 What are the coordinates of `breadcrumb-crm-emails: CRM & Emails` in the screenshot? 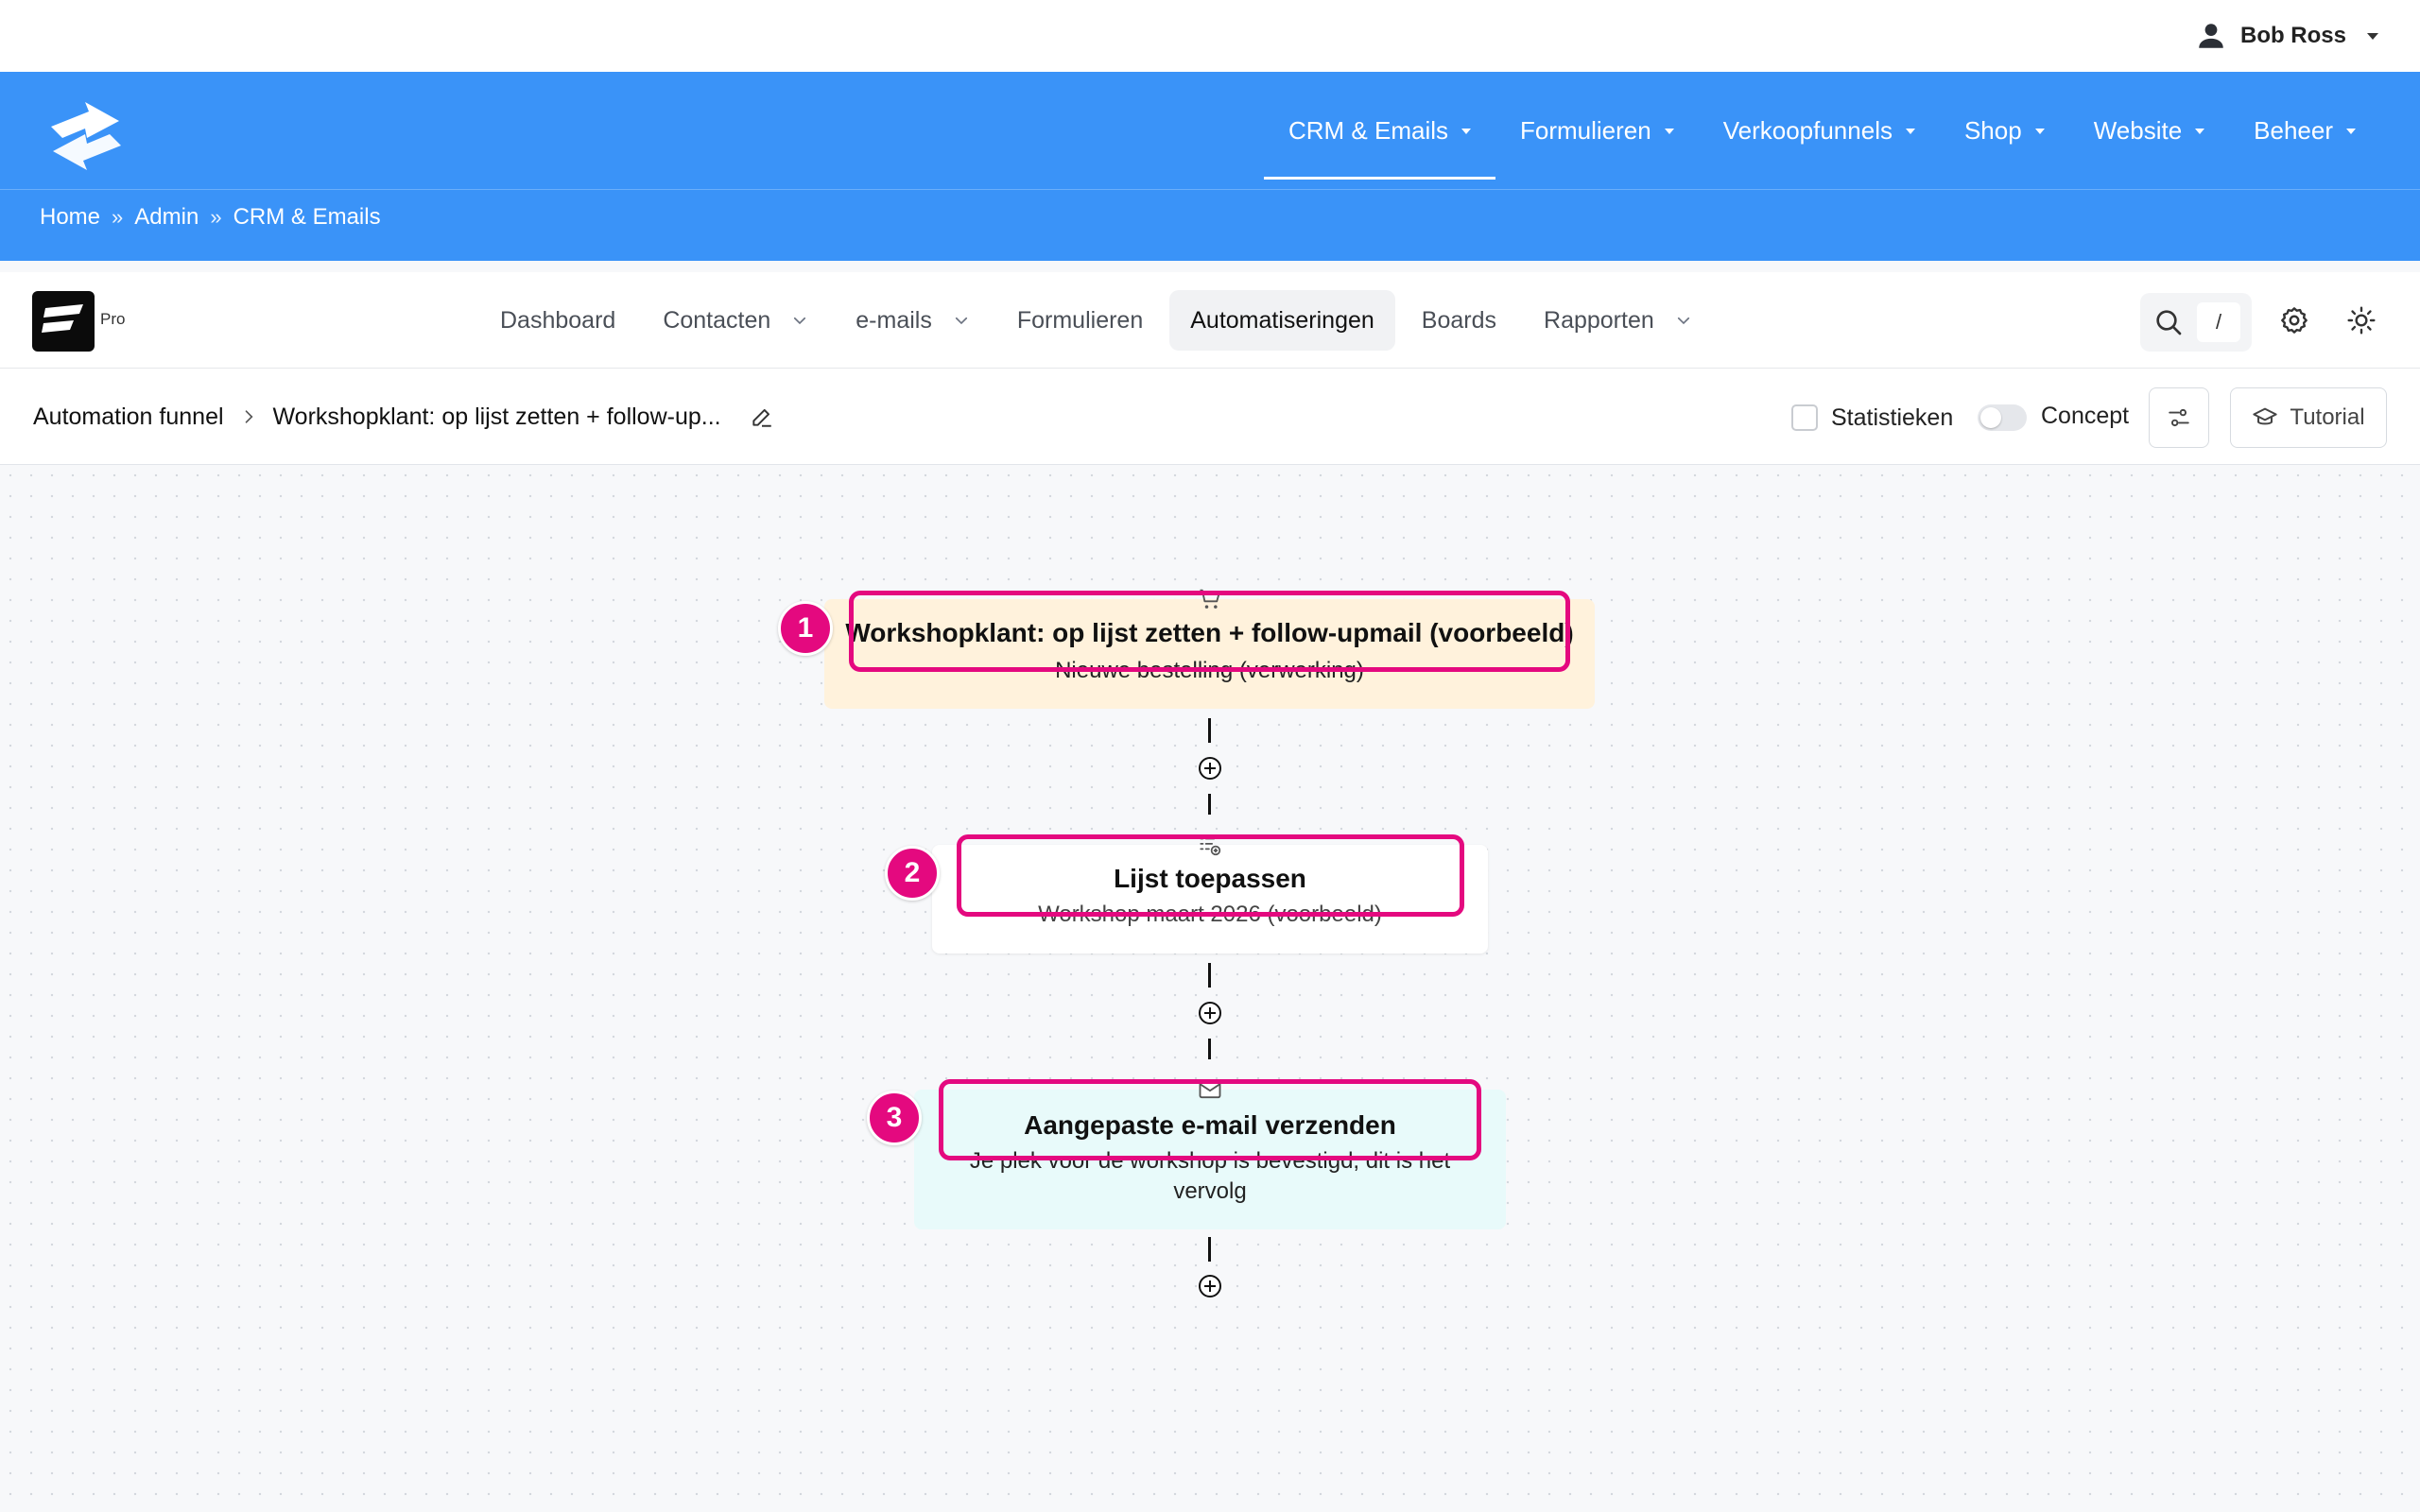 It's located at (307, 217).